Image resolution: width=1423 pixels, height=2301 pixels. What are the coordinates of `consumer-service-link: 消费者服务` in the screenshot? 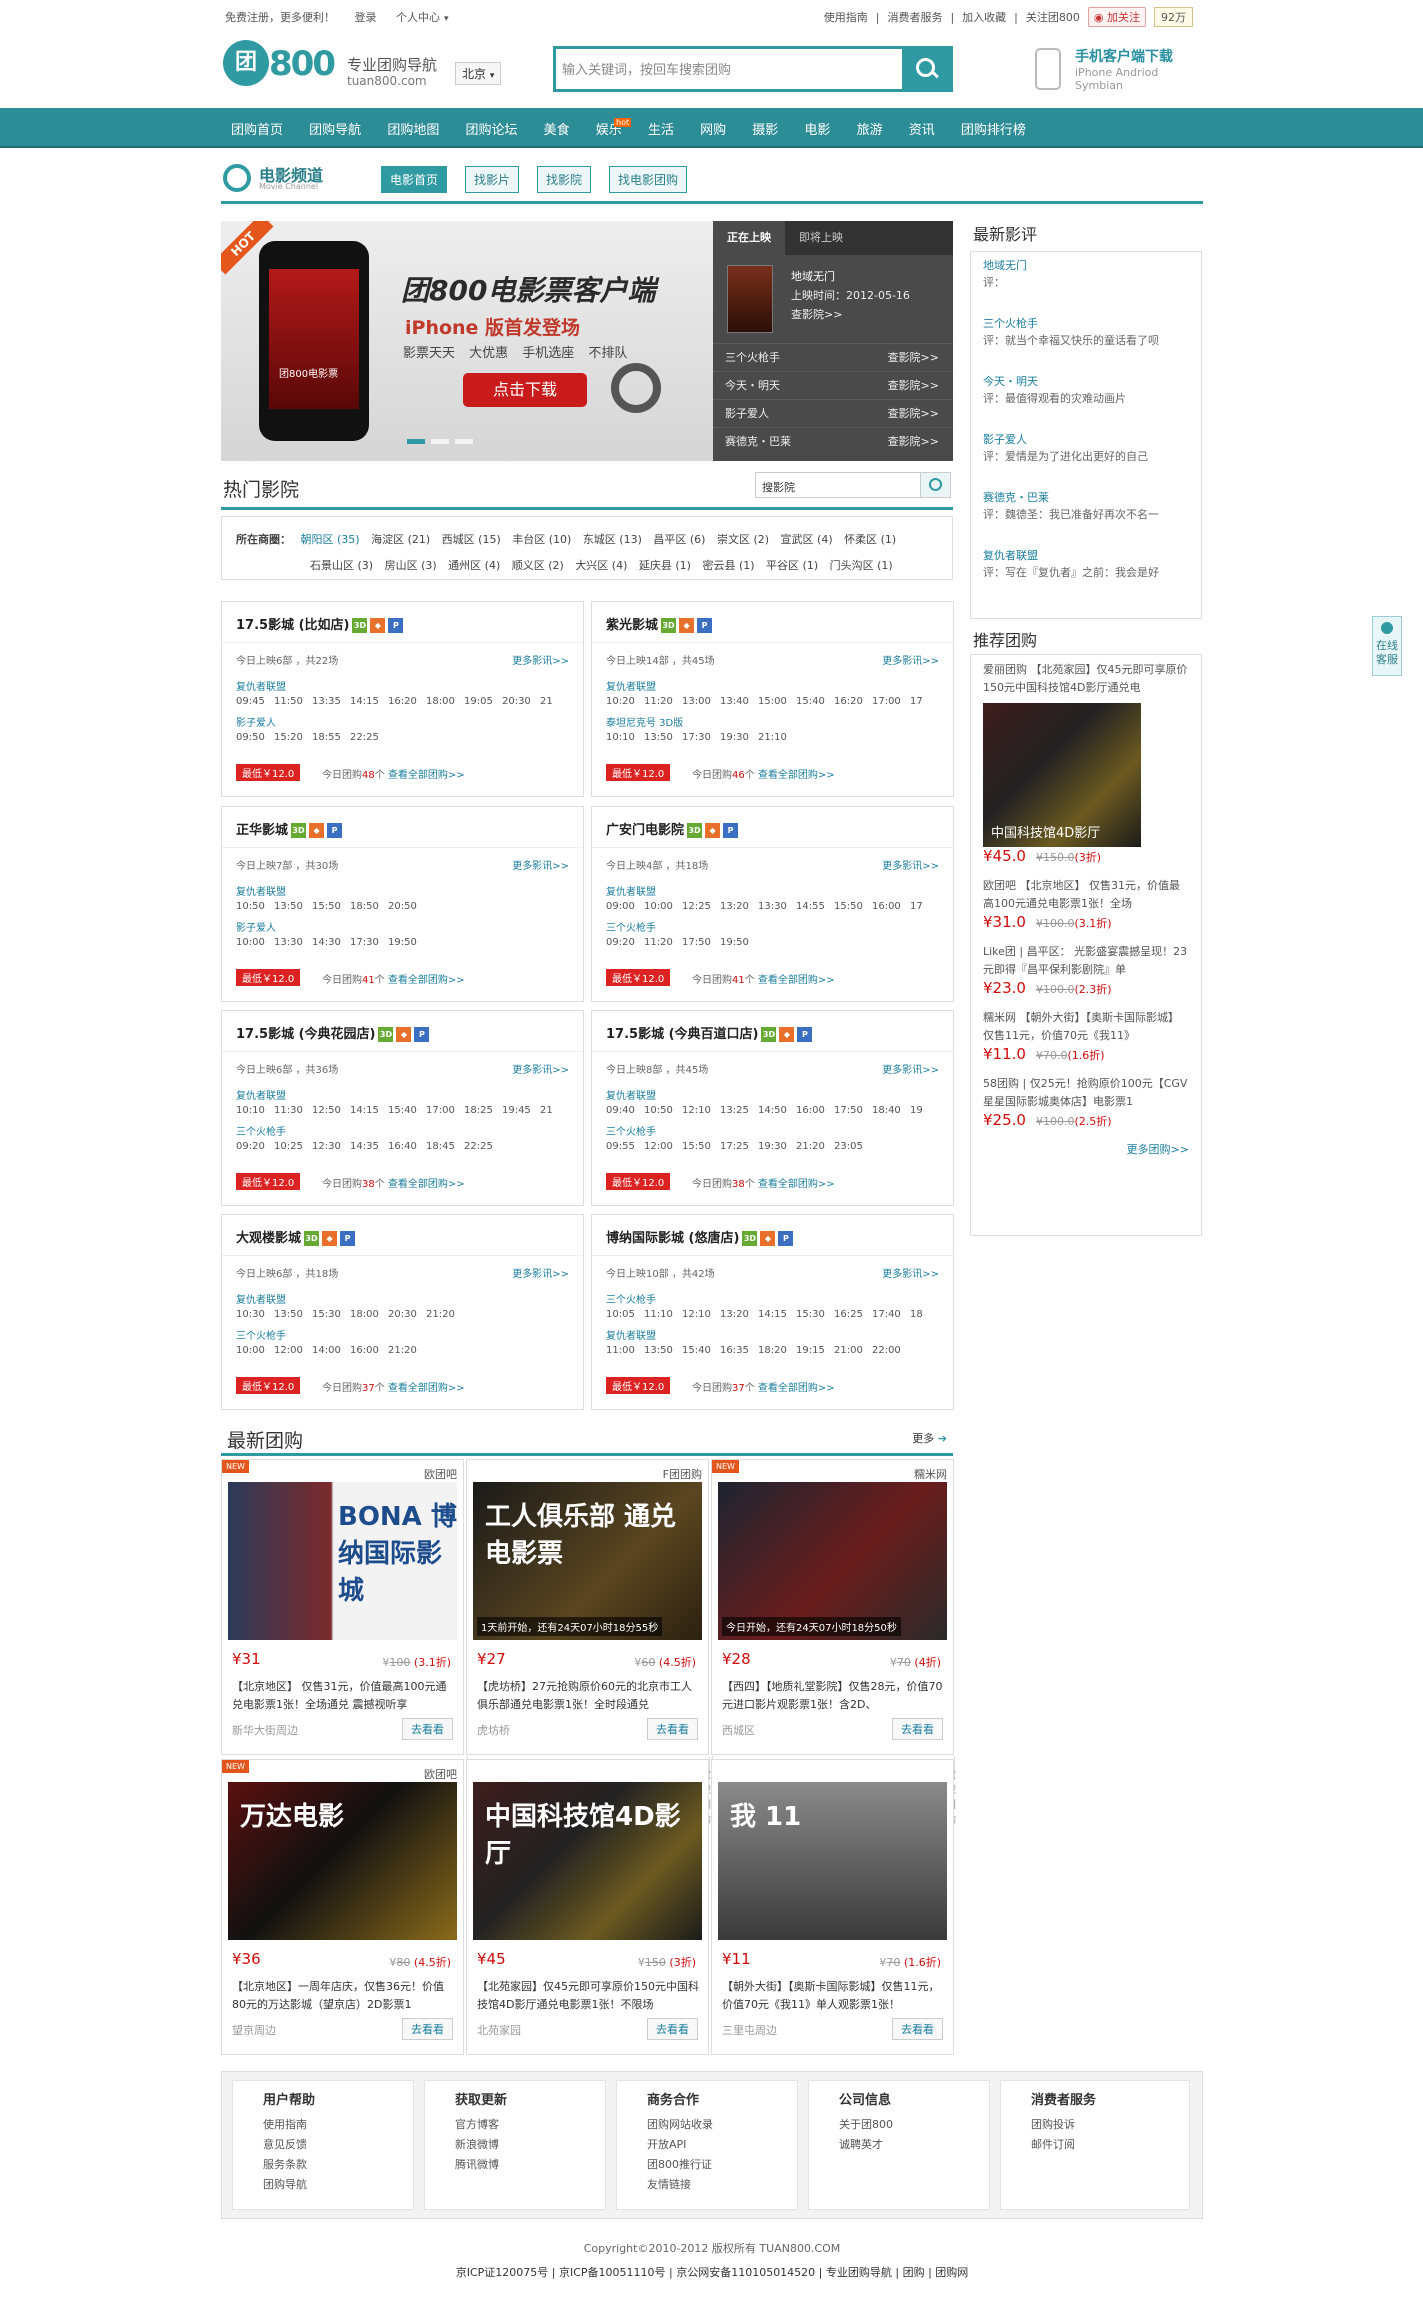 It's located at (914, 17).